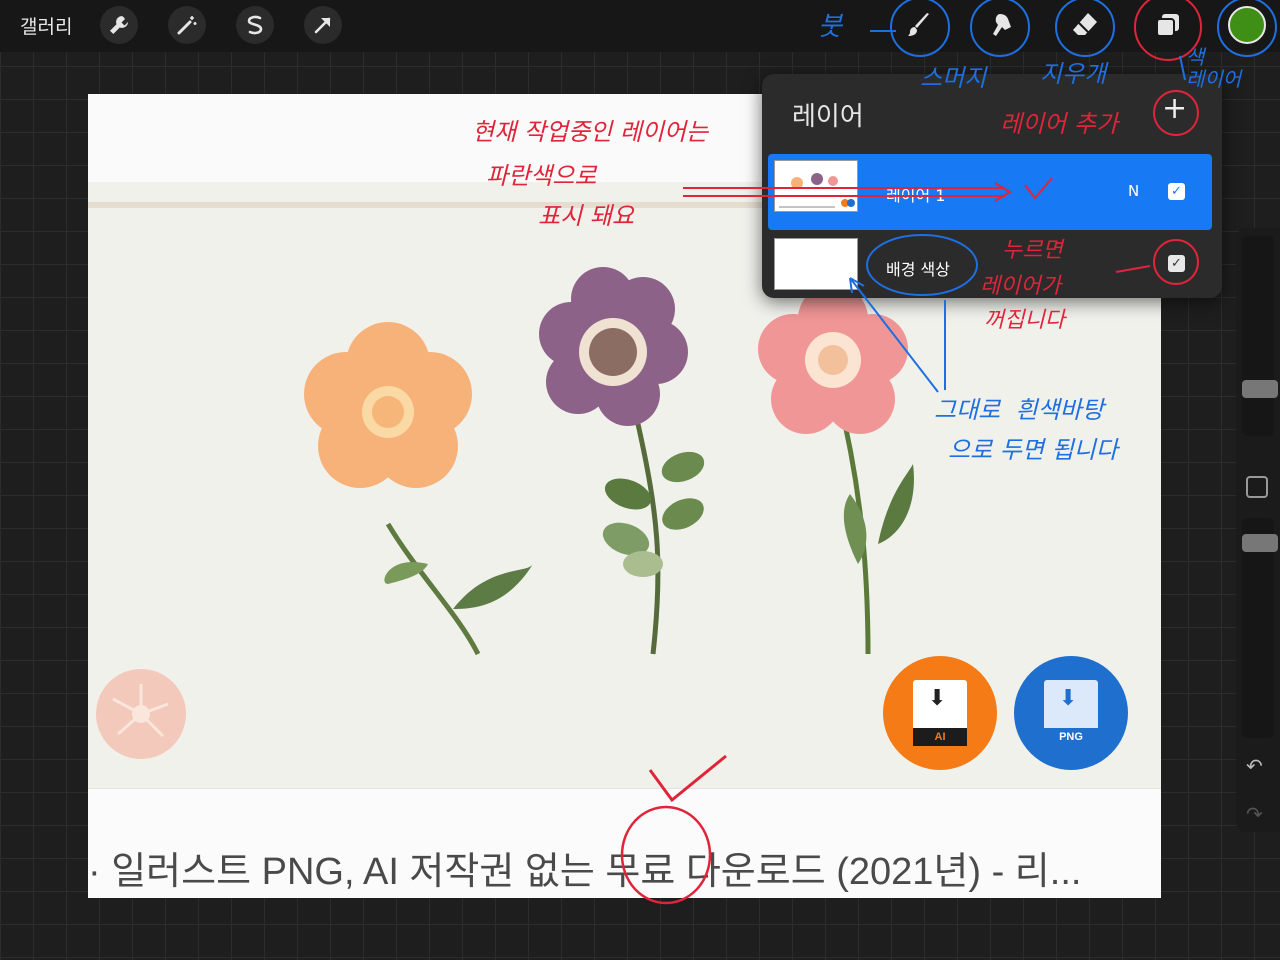 The height and width of the screenshot is (960, 1280). What do you see at coordinates (1032, 250) in the screenshot?
I see `annotation-toggle-note: 누르면` at bounding box center [1032, 250].